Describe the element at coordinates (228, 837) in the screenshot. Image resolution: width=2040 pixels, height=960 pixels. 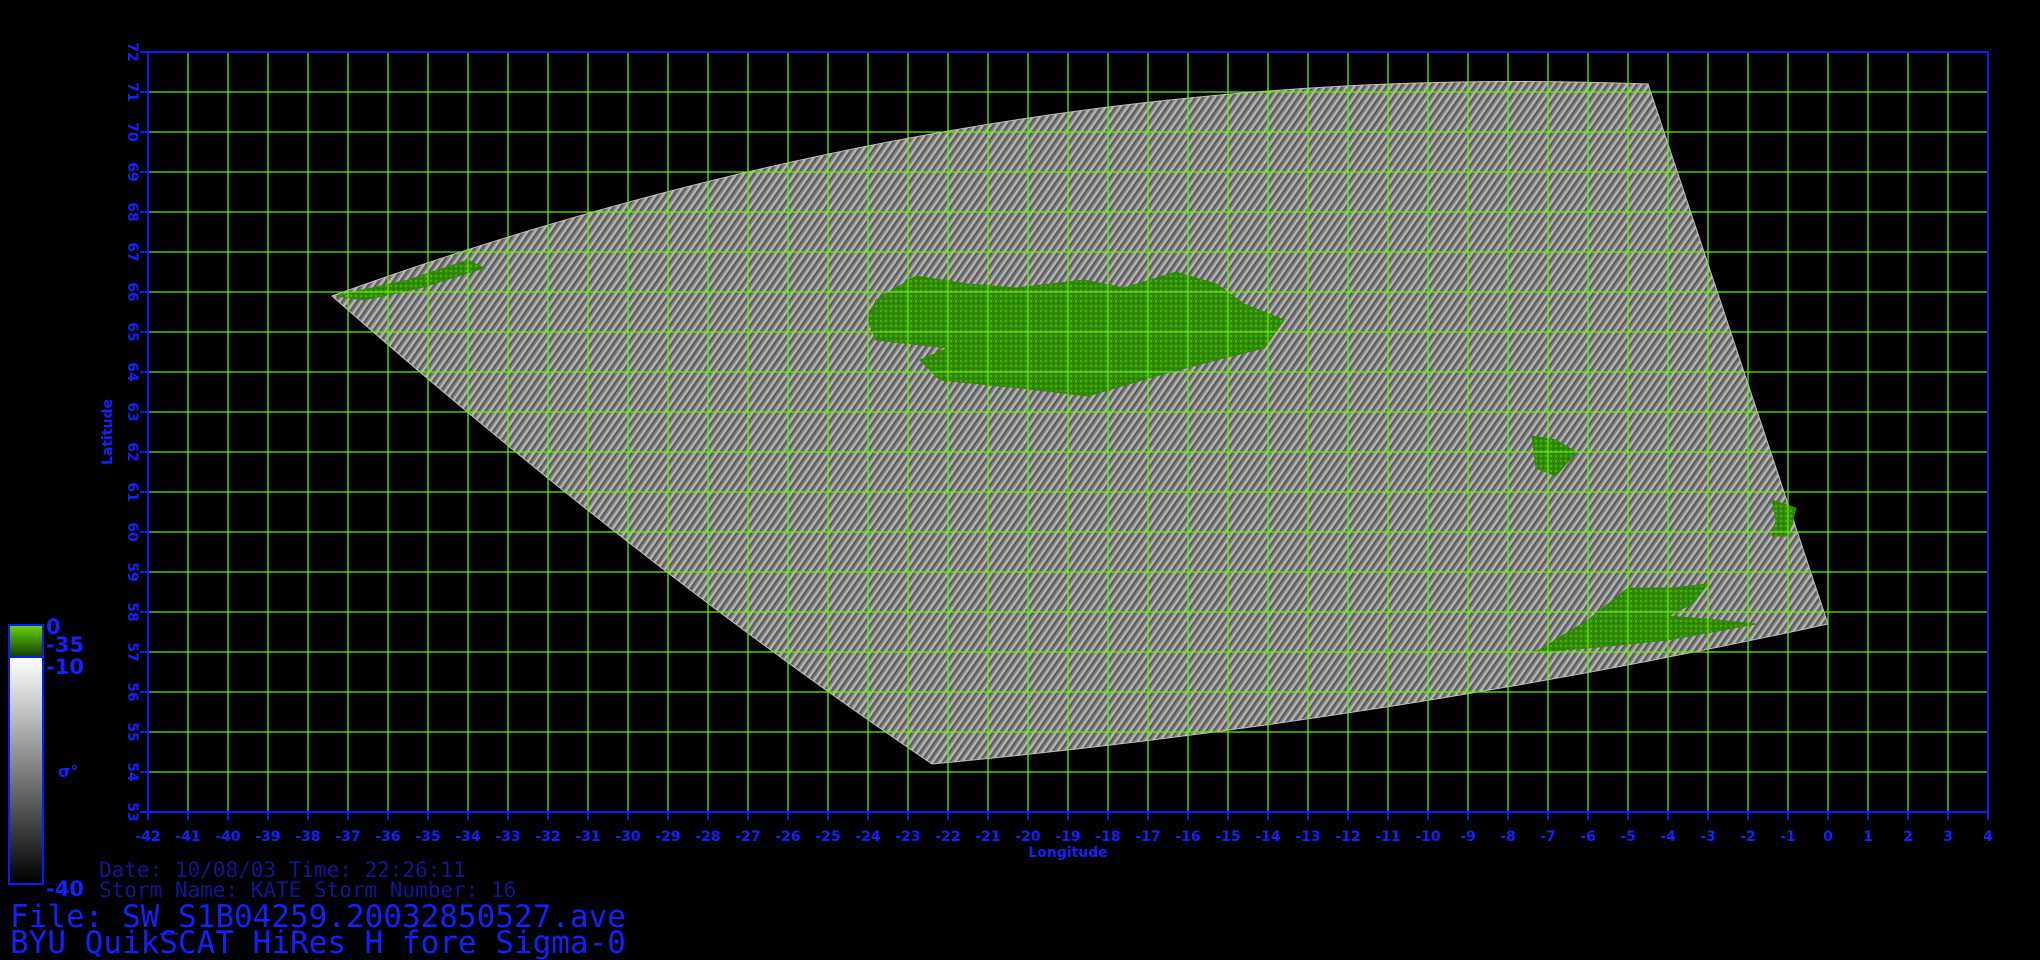
I see `longitude-tick-label: -40` at that location.